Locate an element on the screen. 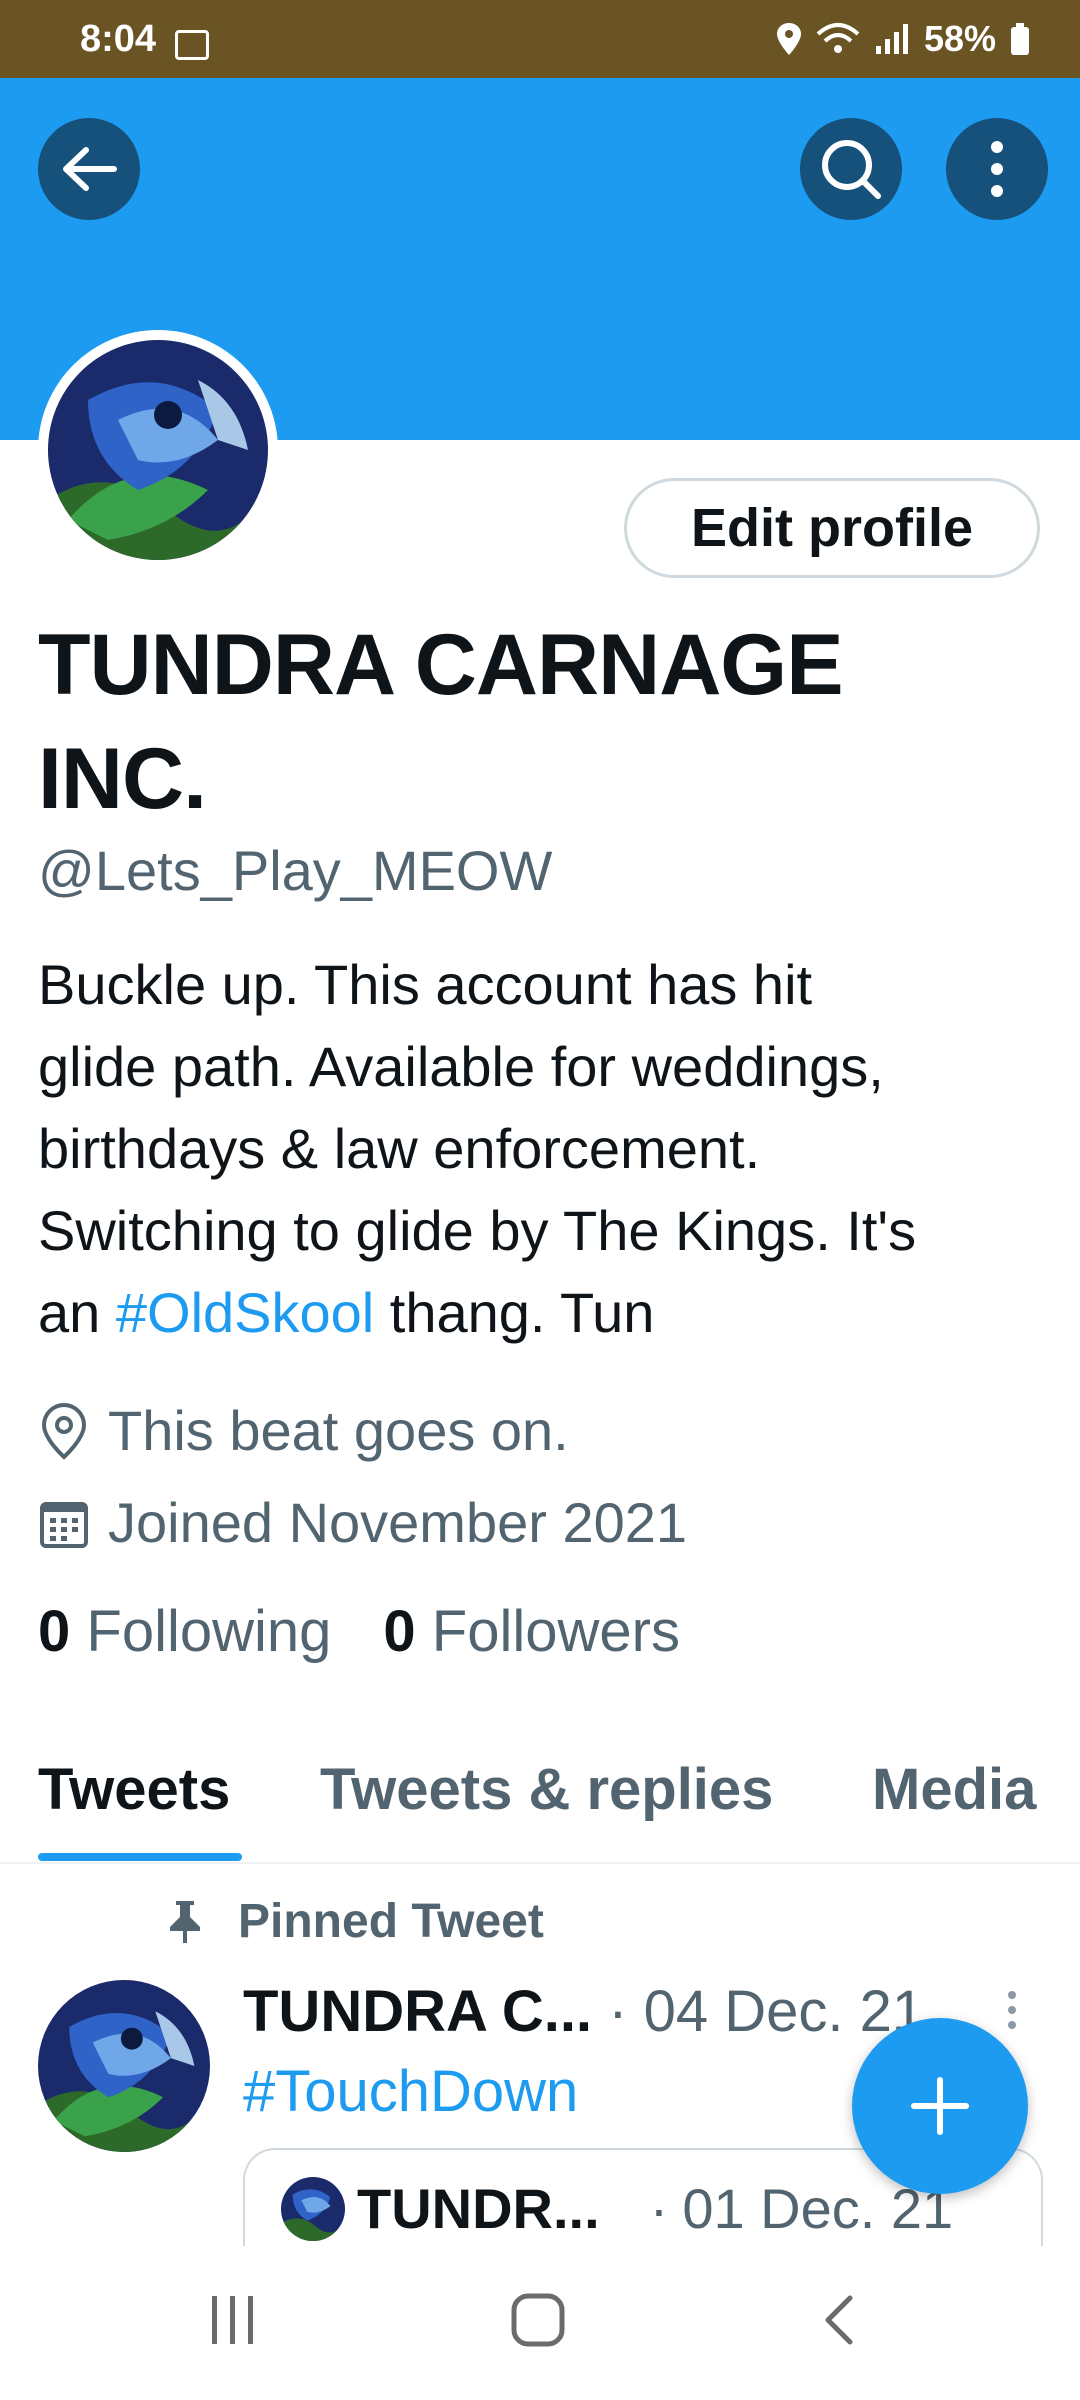  search-button is located at coordinates (851, 169).